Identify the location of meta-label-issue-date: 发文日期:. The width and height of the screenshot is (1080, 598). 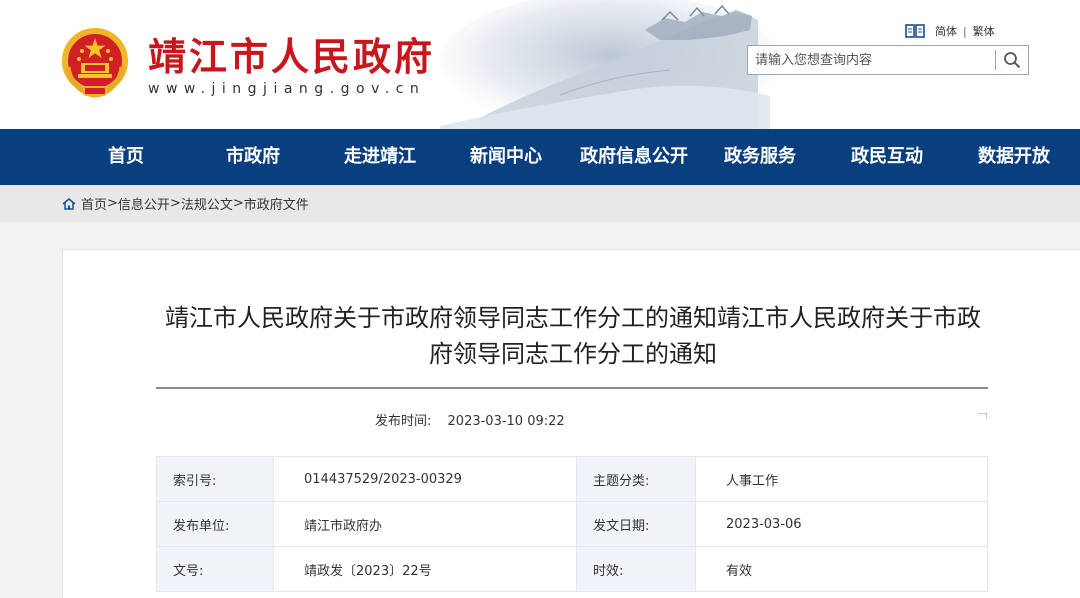
(636, 524).